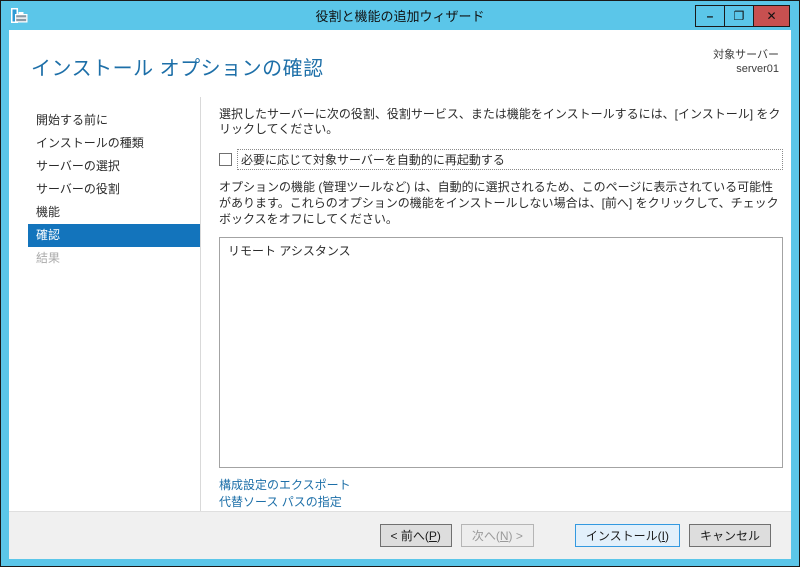  What do you see at coordinates (501, 494) in the screenshot?
I see `action-links: 構成設定のエクスポート 代替ソース パスの指定` at bounding box center [501, 494].